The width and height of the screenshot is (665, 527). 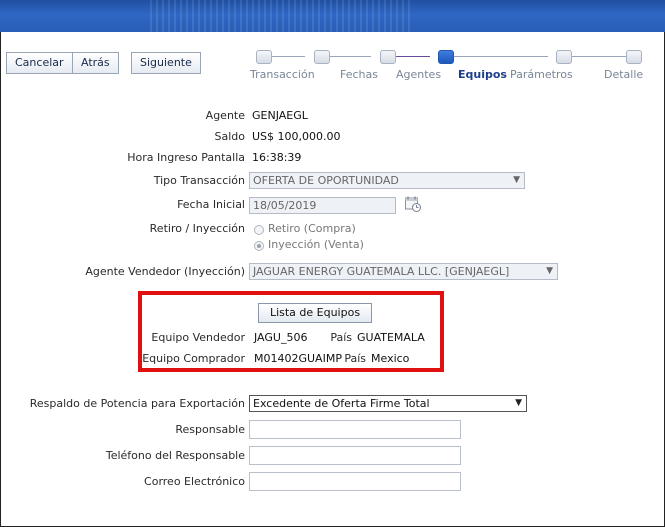 I want to click on responsable-label: Responsable, so click(x=210, y=429).